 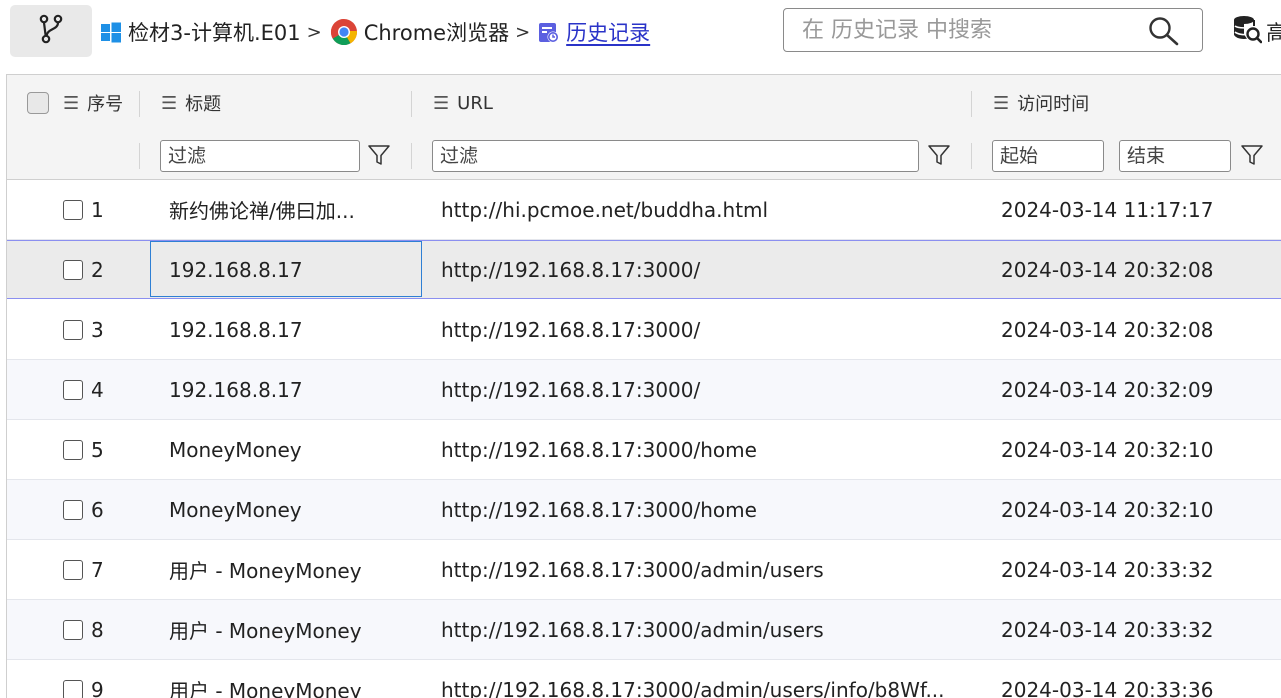 I want to click on advanced-search-button: 高, so click(x=1256, y=31).